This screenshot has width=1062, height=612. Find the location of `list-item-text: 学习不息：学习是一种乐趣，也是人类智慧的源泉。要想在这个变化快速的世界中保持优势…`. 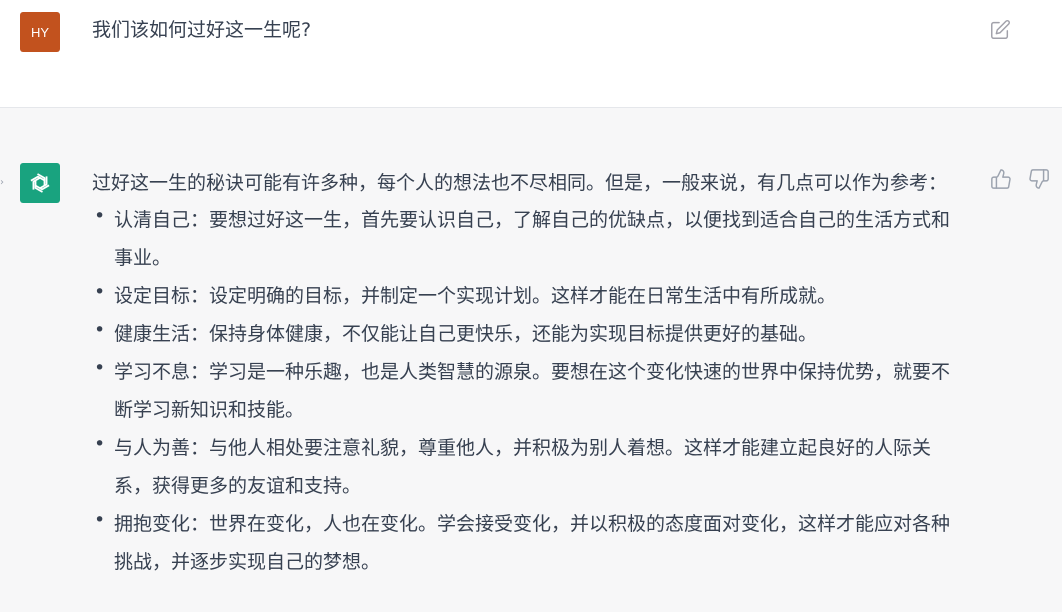

list-item-text: 学习不息：学习是一种乐趣，也是人类智慧的源泉。要想在这个变化快速的世界中保持优势… is located at coordinates (532, 391).